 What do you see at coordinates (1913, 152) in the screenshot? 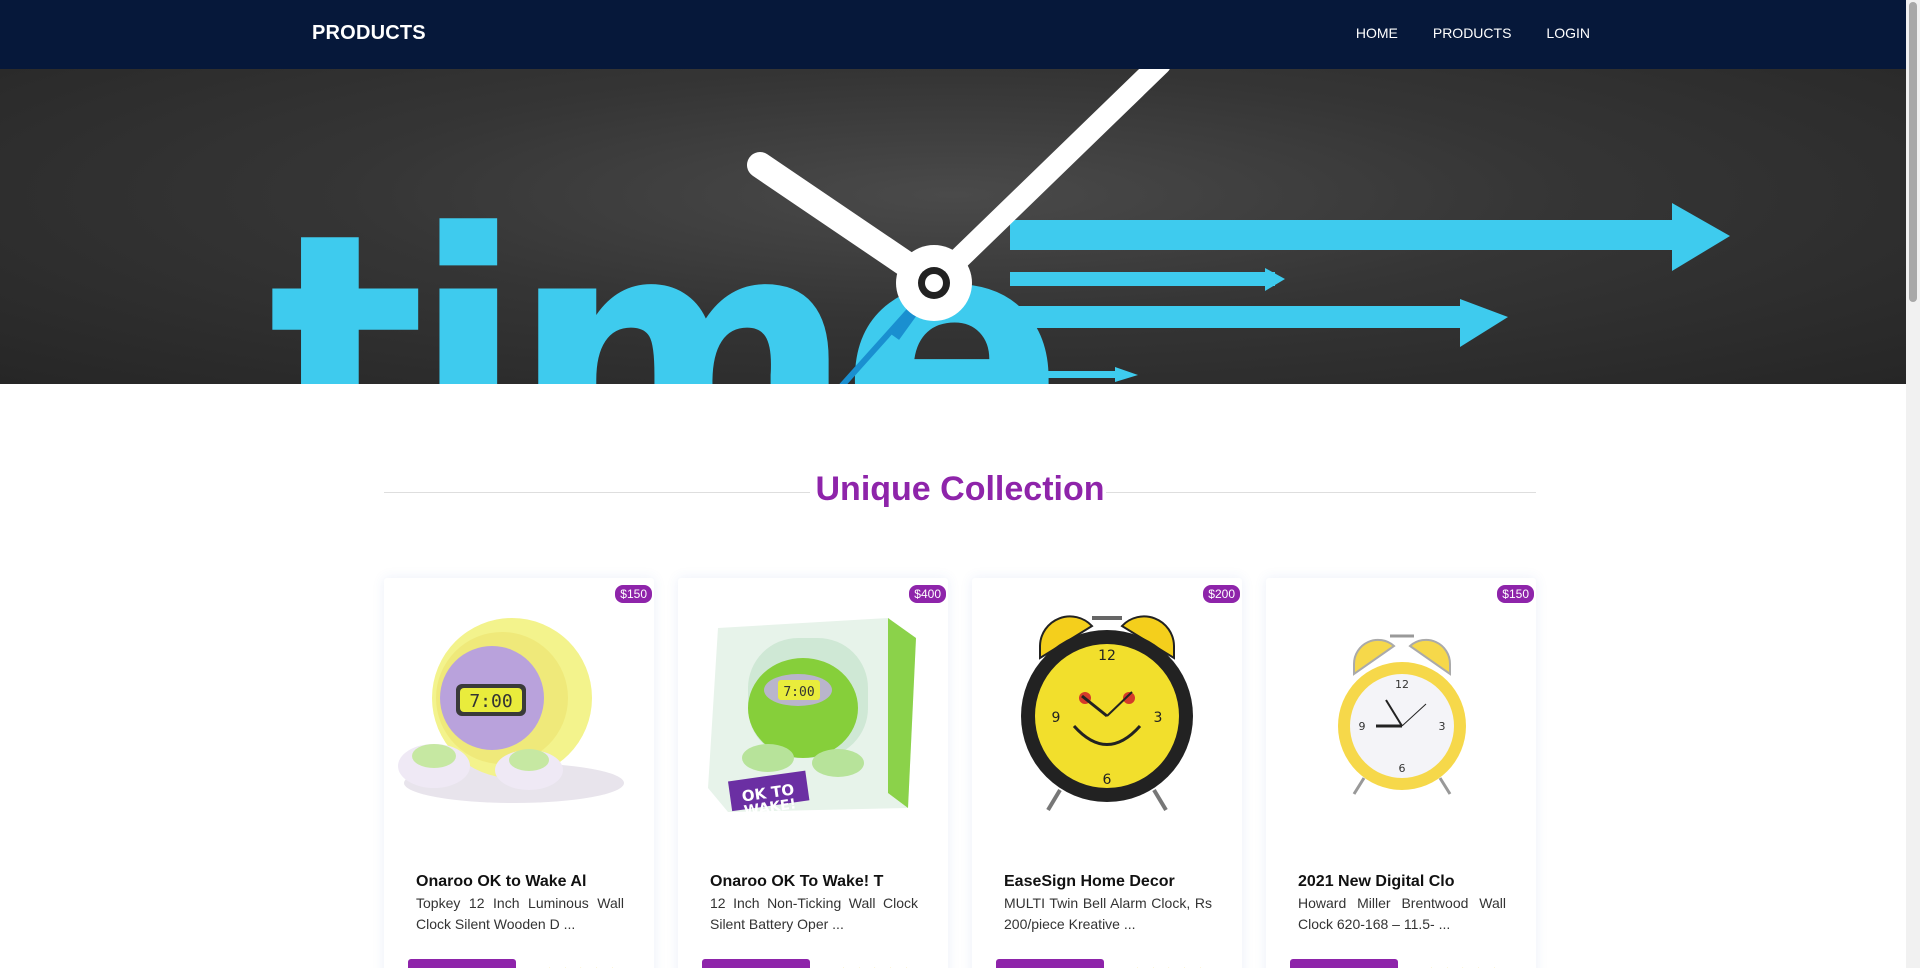
I see `scrollbar-thumb` at bounding box center [1913, 152].